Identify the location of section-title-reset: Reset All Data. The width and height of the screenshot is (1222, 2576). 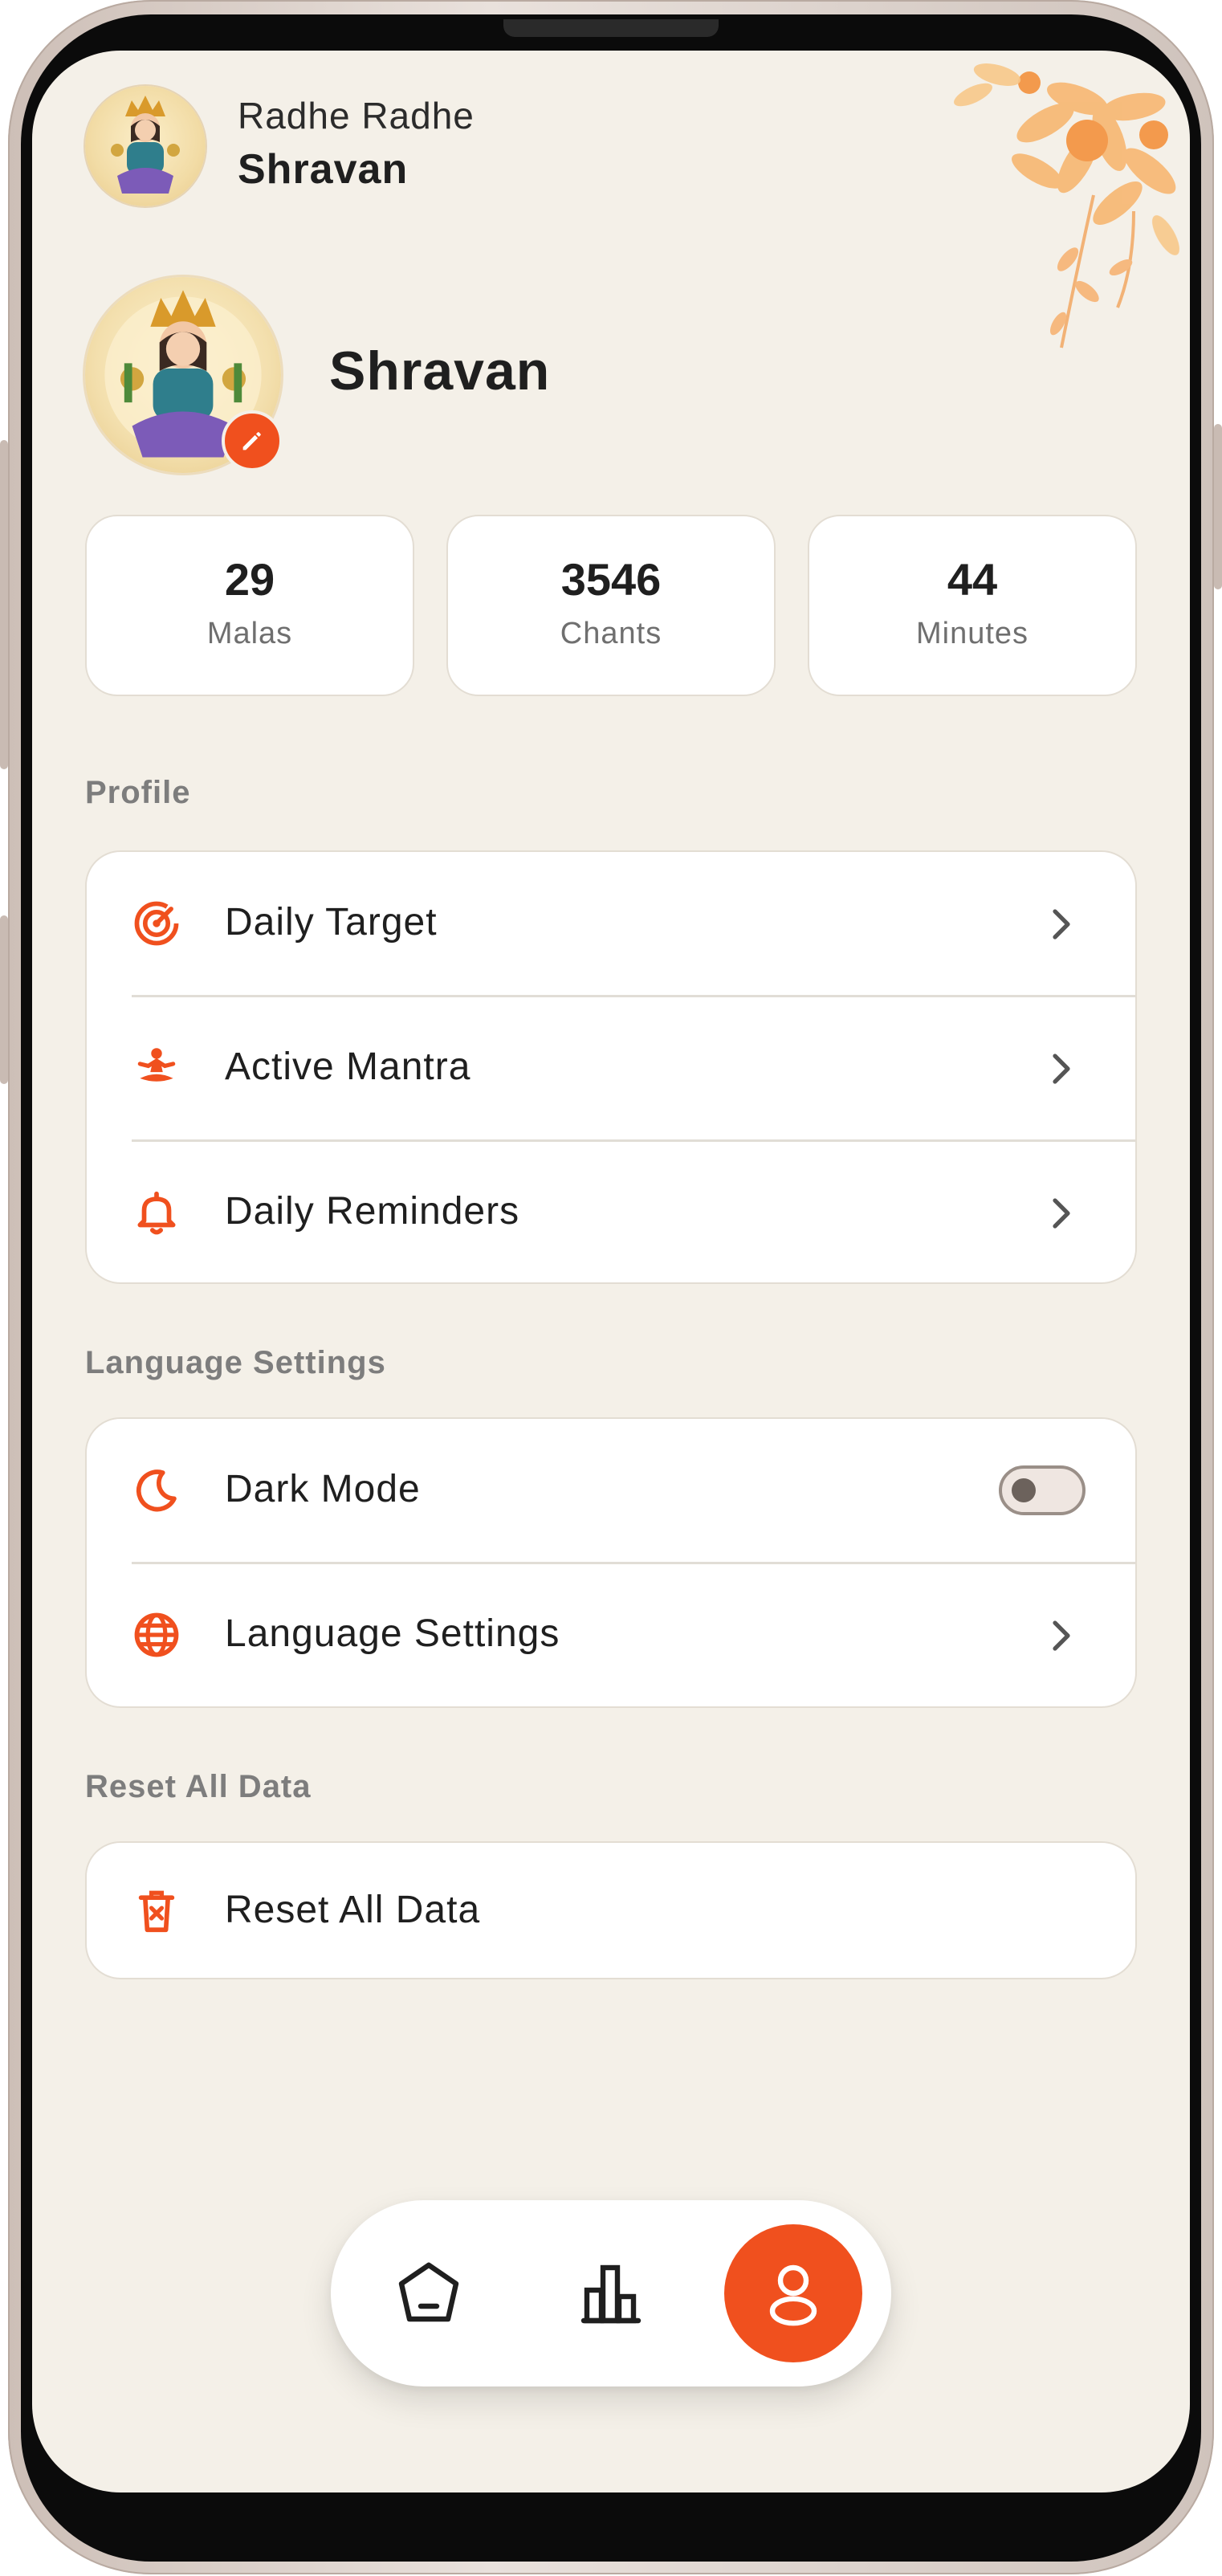
(198, 1786).